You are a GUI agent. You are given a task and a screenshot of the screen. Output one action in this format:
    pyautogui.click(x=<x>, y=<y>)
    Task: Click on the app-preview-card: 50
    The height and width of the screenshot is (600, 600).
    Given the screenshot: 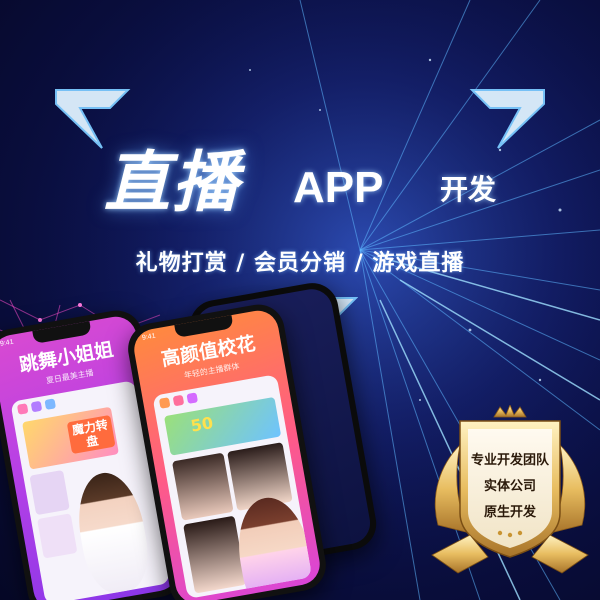 What is the action you would take?
    pyautogui.click(x=232, y=486)
    